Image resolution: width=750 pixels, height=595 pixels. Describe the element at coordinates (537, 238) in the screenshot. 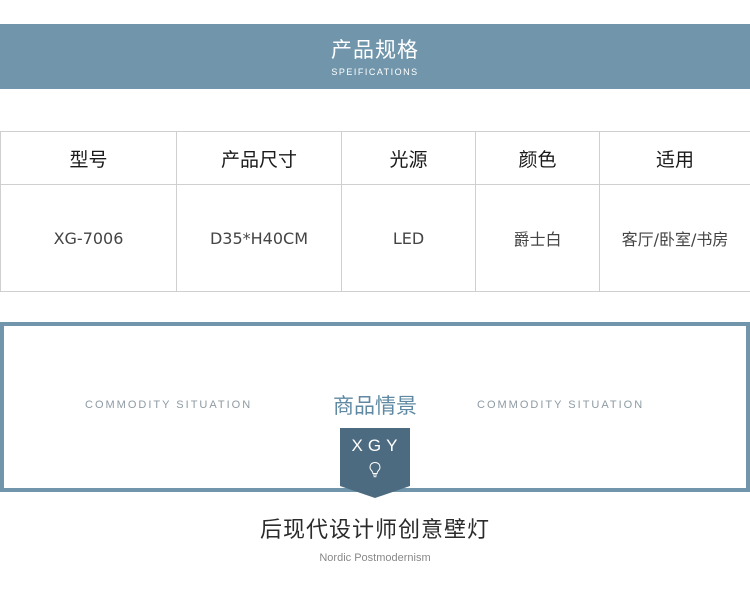

I see `value-color: 爵士白` at that location.